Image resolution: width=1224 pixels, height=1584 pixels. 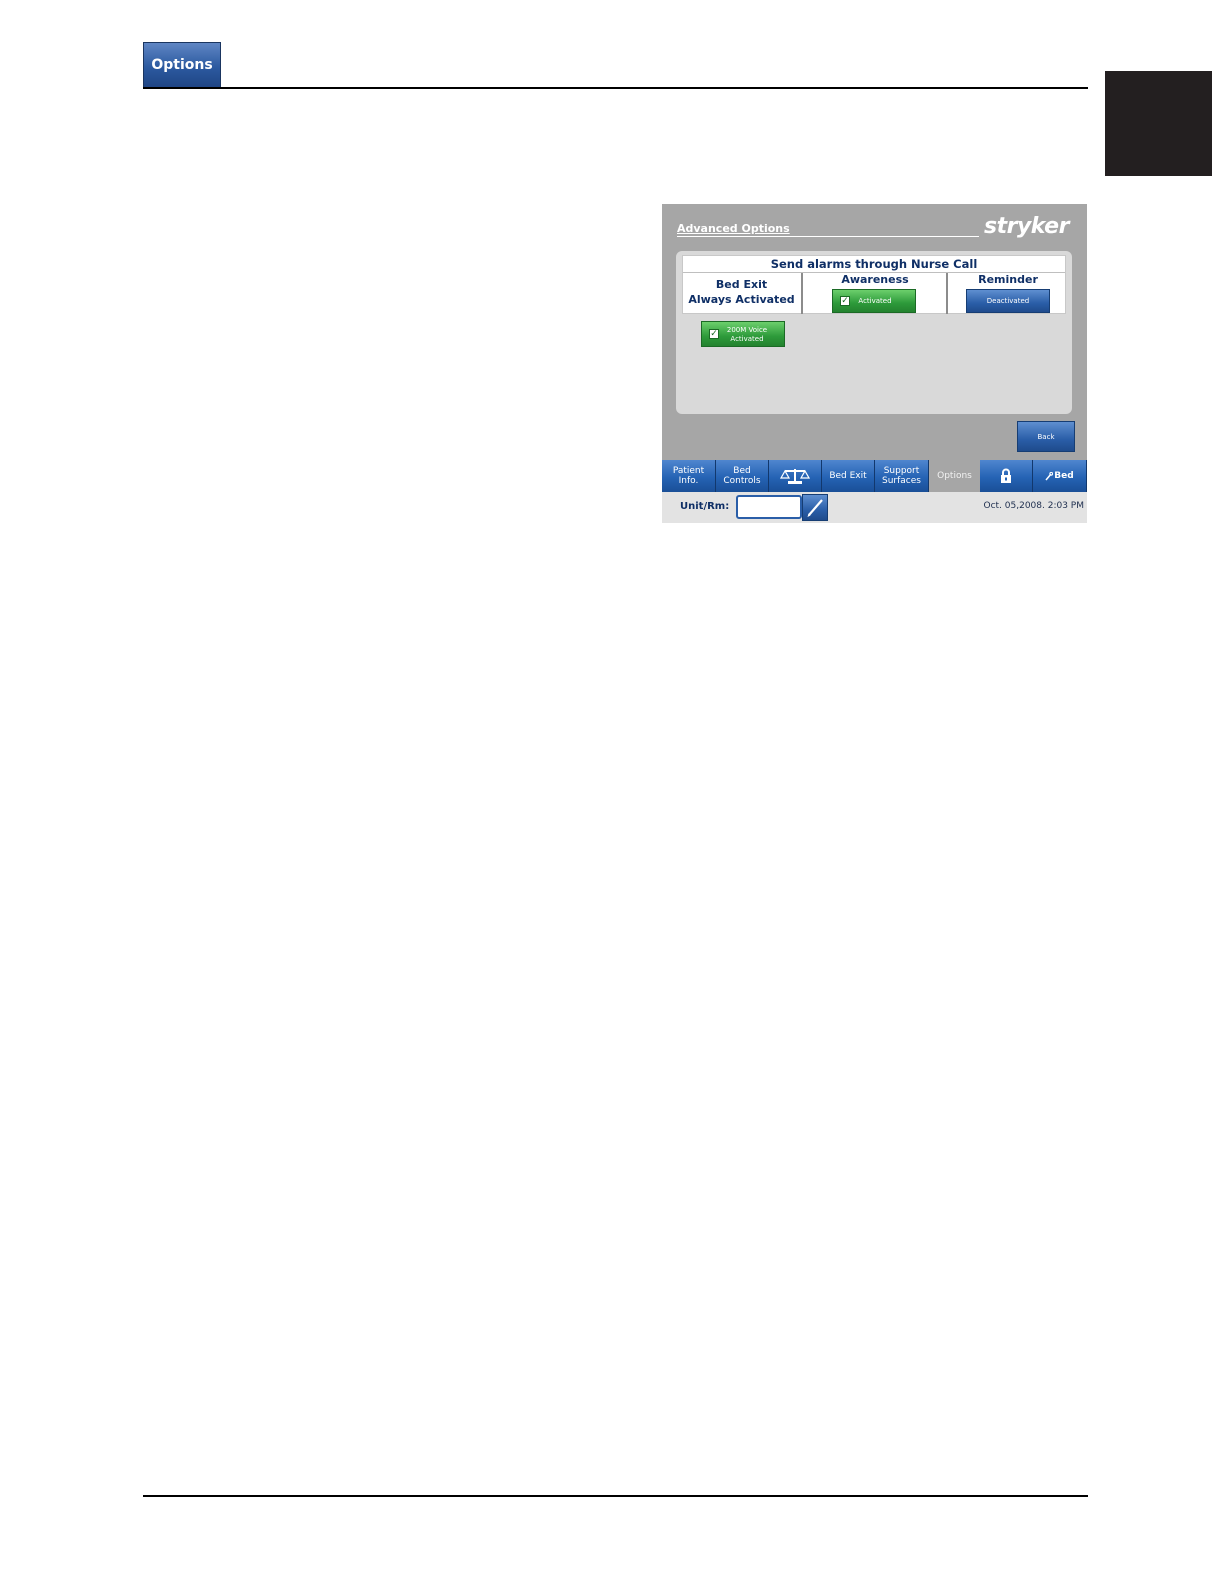 What do you see at coordinates (875, 279) in the screenshot?
I see `awareness-heading: Awareness` at bounding box center [875, 279].